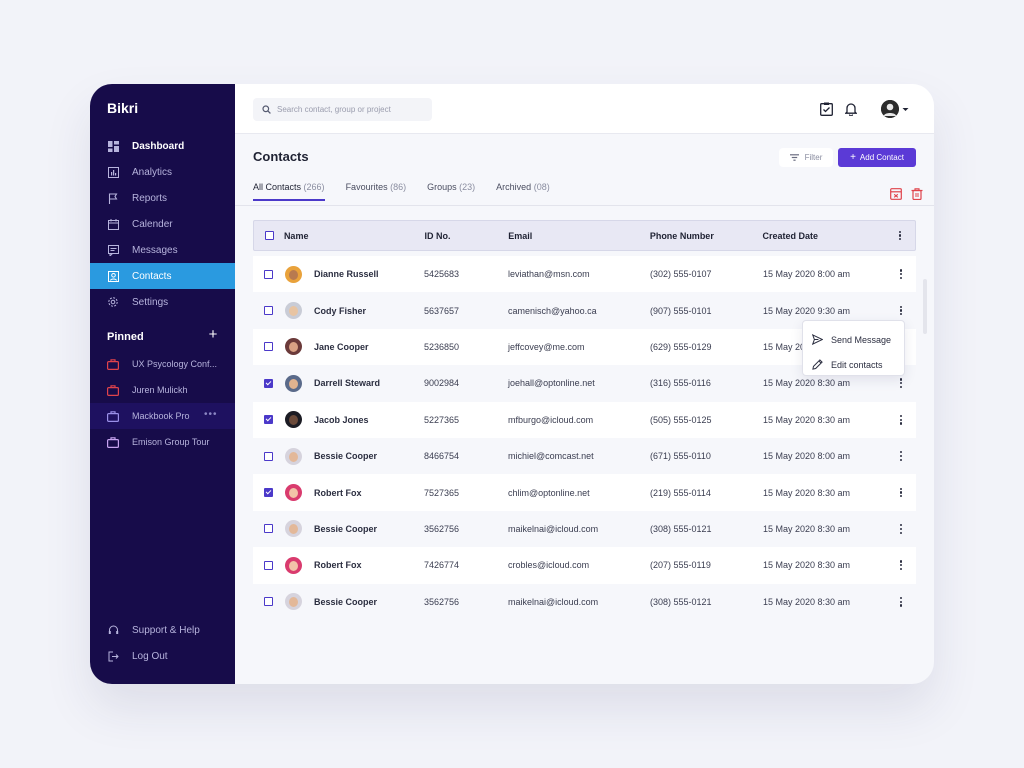  Describe the element at coordinates (451, 191) in the screenshot. I see `tab-groups: Groups (23)` at that location.